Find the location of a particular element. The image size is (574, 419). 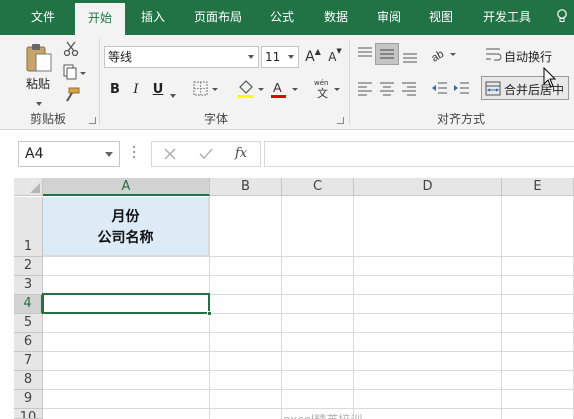

orientation-icon: ab is located at coordinates (444, 54).